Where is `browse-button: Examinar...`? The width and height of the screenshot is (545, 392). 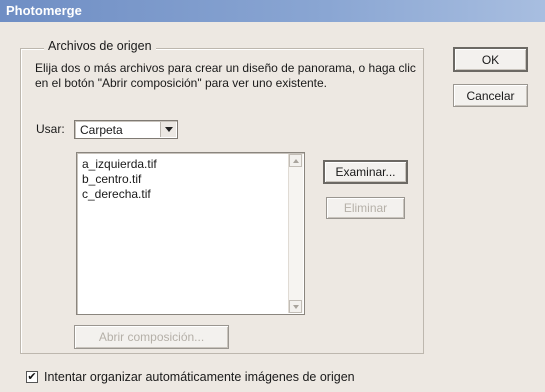 browse-button: Examinar... is located at coordinates (365, 172).